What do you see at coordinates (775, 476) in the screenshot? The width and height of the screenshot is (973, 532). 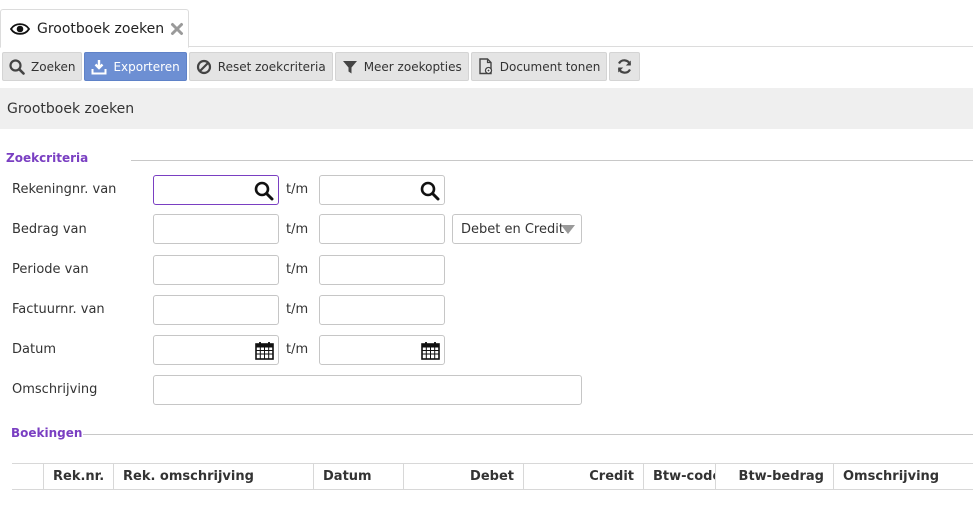 I see `column-header: Btw-bedrag` at bounding box center [775, 476].